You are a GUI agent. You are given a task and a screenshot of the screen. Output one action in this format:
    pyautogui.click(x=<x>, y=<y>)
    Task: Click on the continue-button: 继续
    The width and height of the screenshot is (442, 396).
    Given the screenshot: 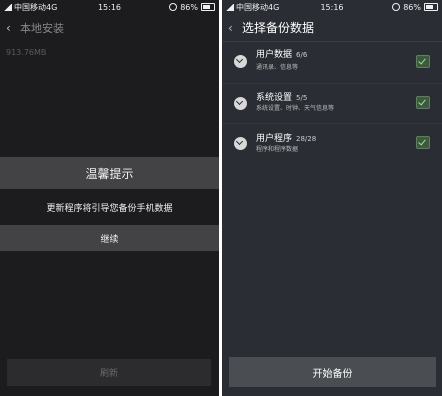 What is the action you would take?
    pyautogui.click(x=109, y=238)
    